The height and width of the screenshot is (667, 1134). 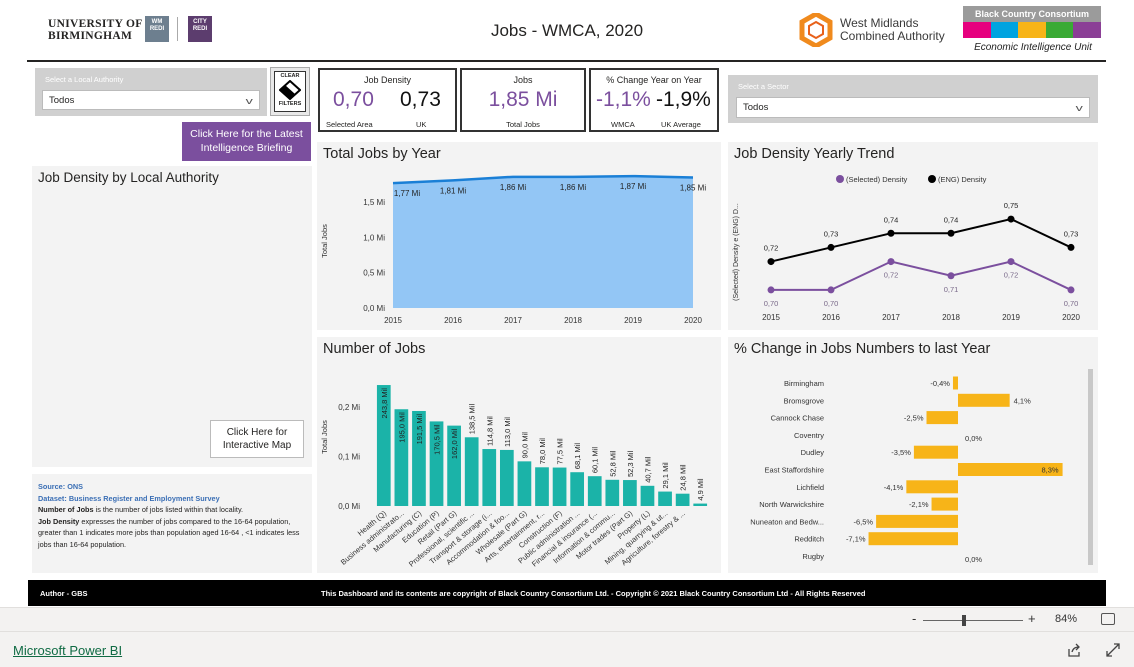 What do you see at coordinates (1108, 619) in the screenshot?
I see `fit-to-page-icon` at bounding box center [1108, 619].